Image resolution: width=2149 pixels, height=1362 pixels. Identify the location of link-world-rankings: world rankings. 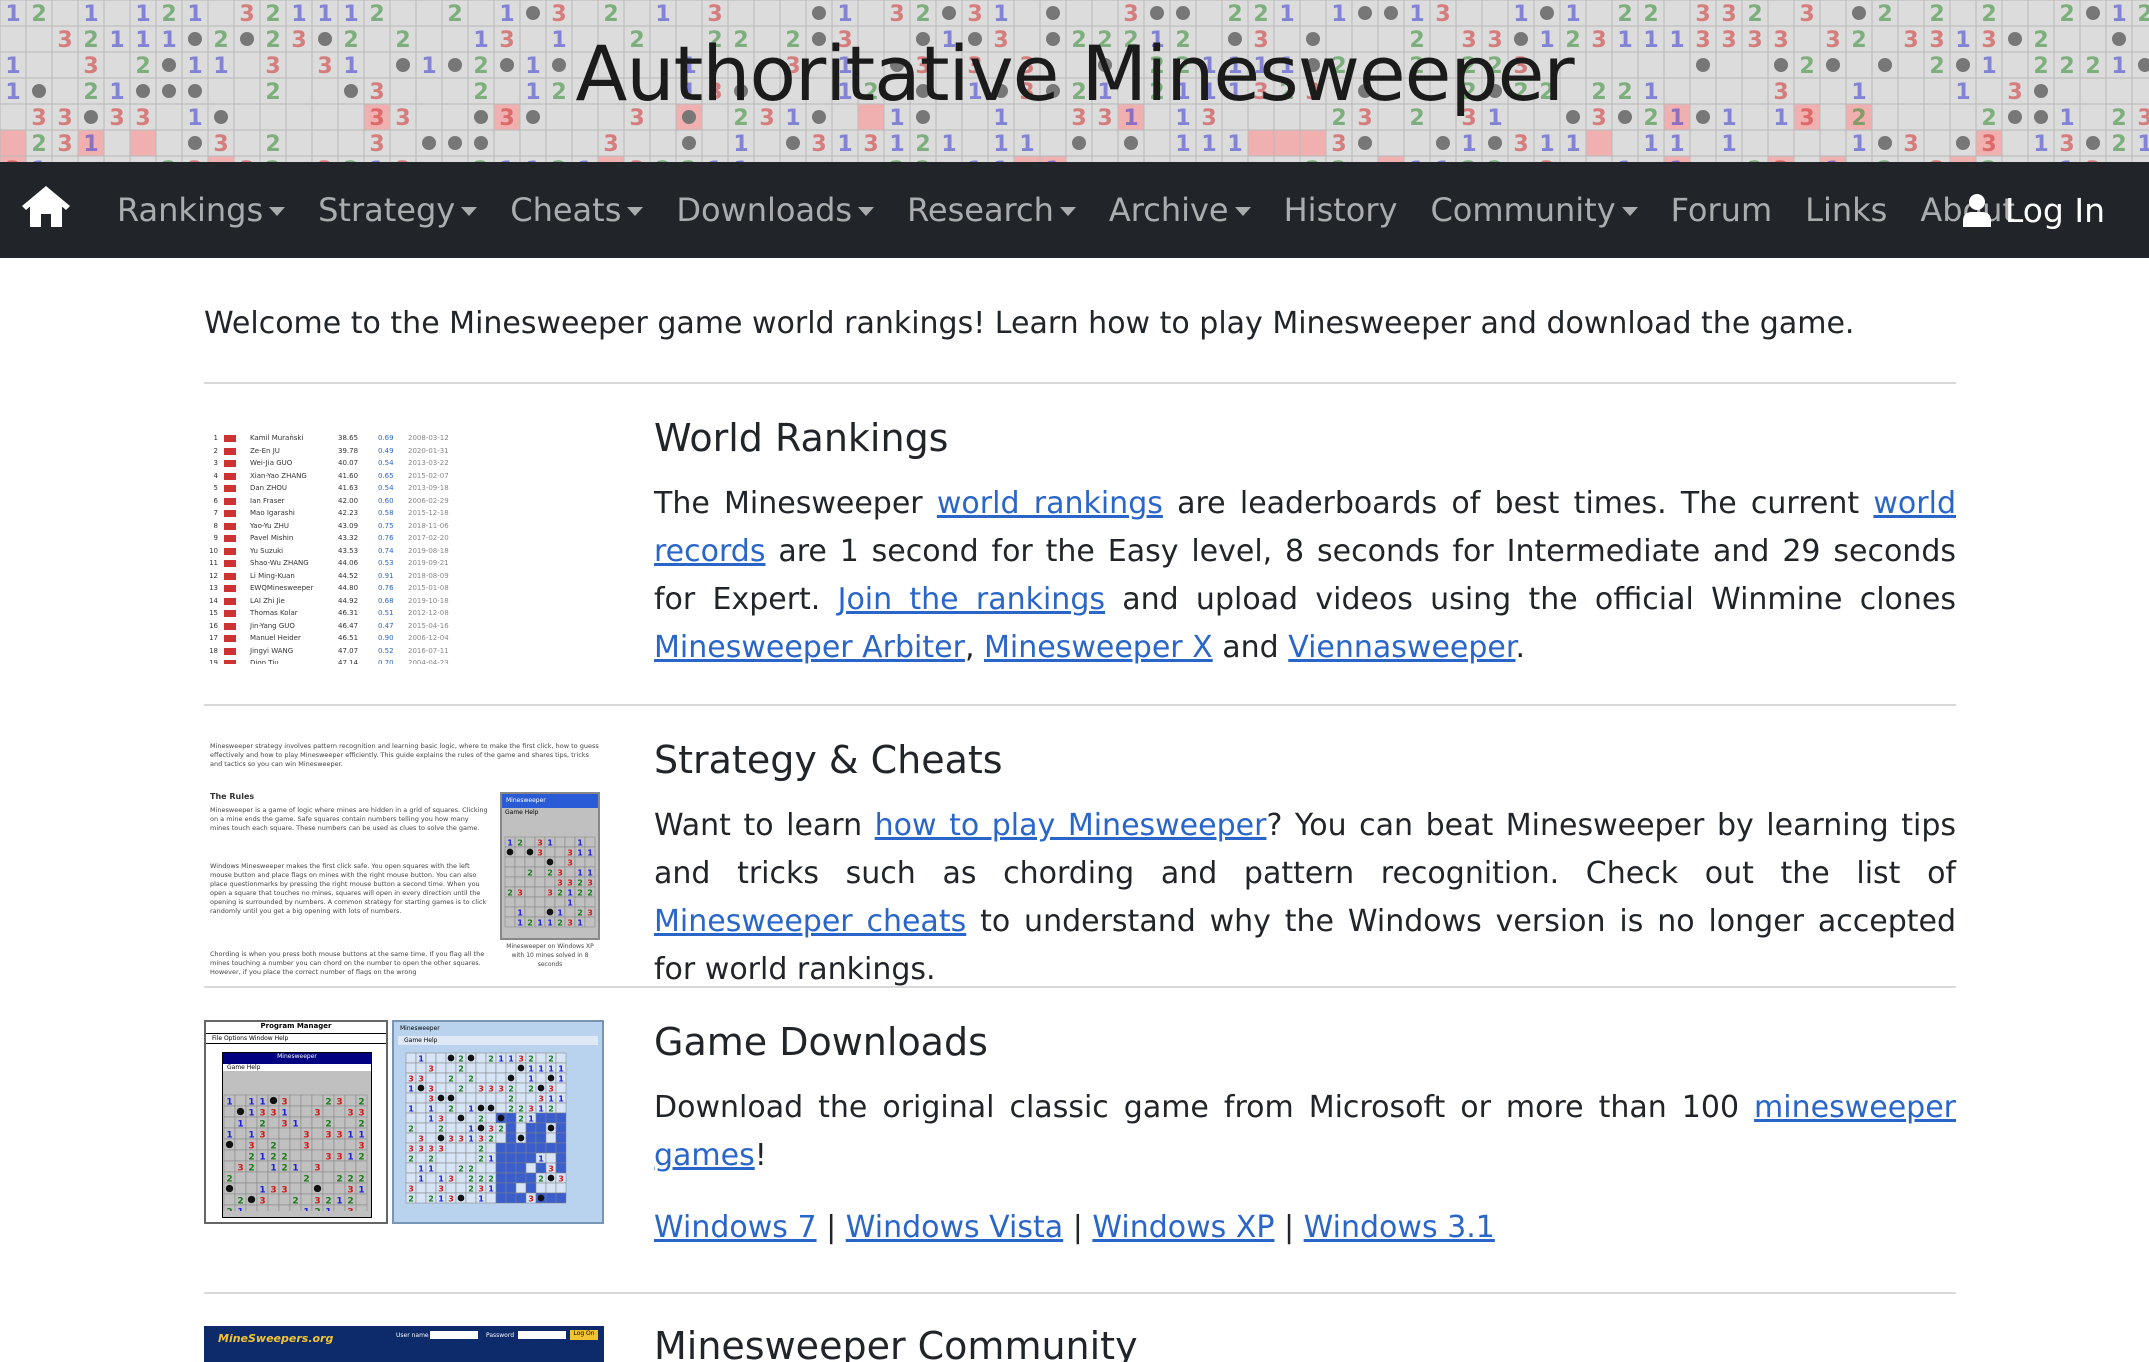
(1050, 503).